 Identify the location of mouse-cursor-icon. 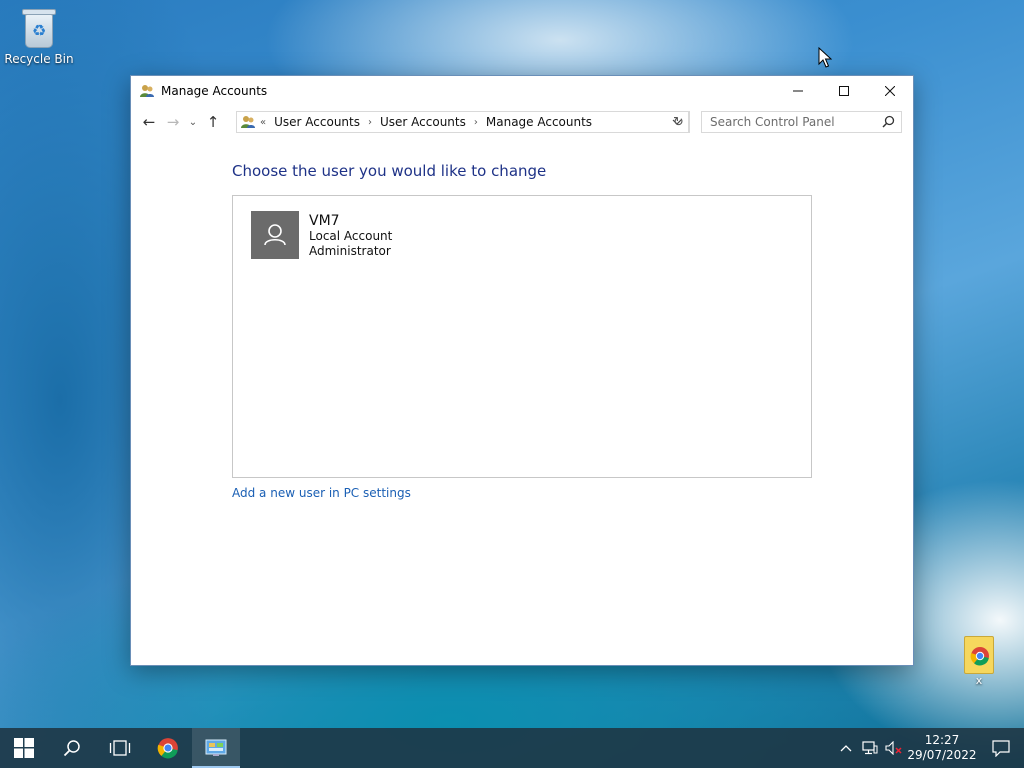
(825, 57).